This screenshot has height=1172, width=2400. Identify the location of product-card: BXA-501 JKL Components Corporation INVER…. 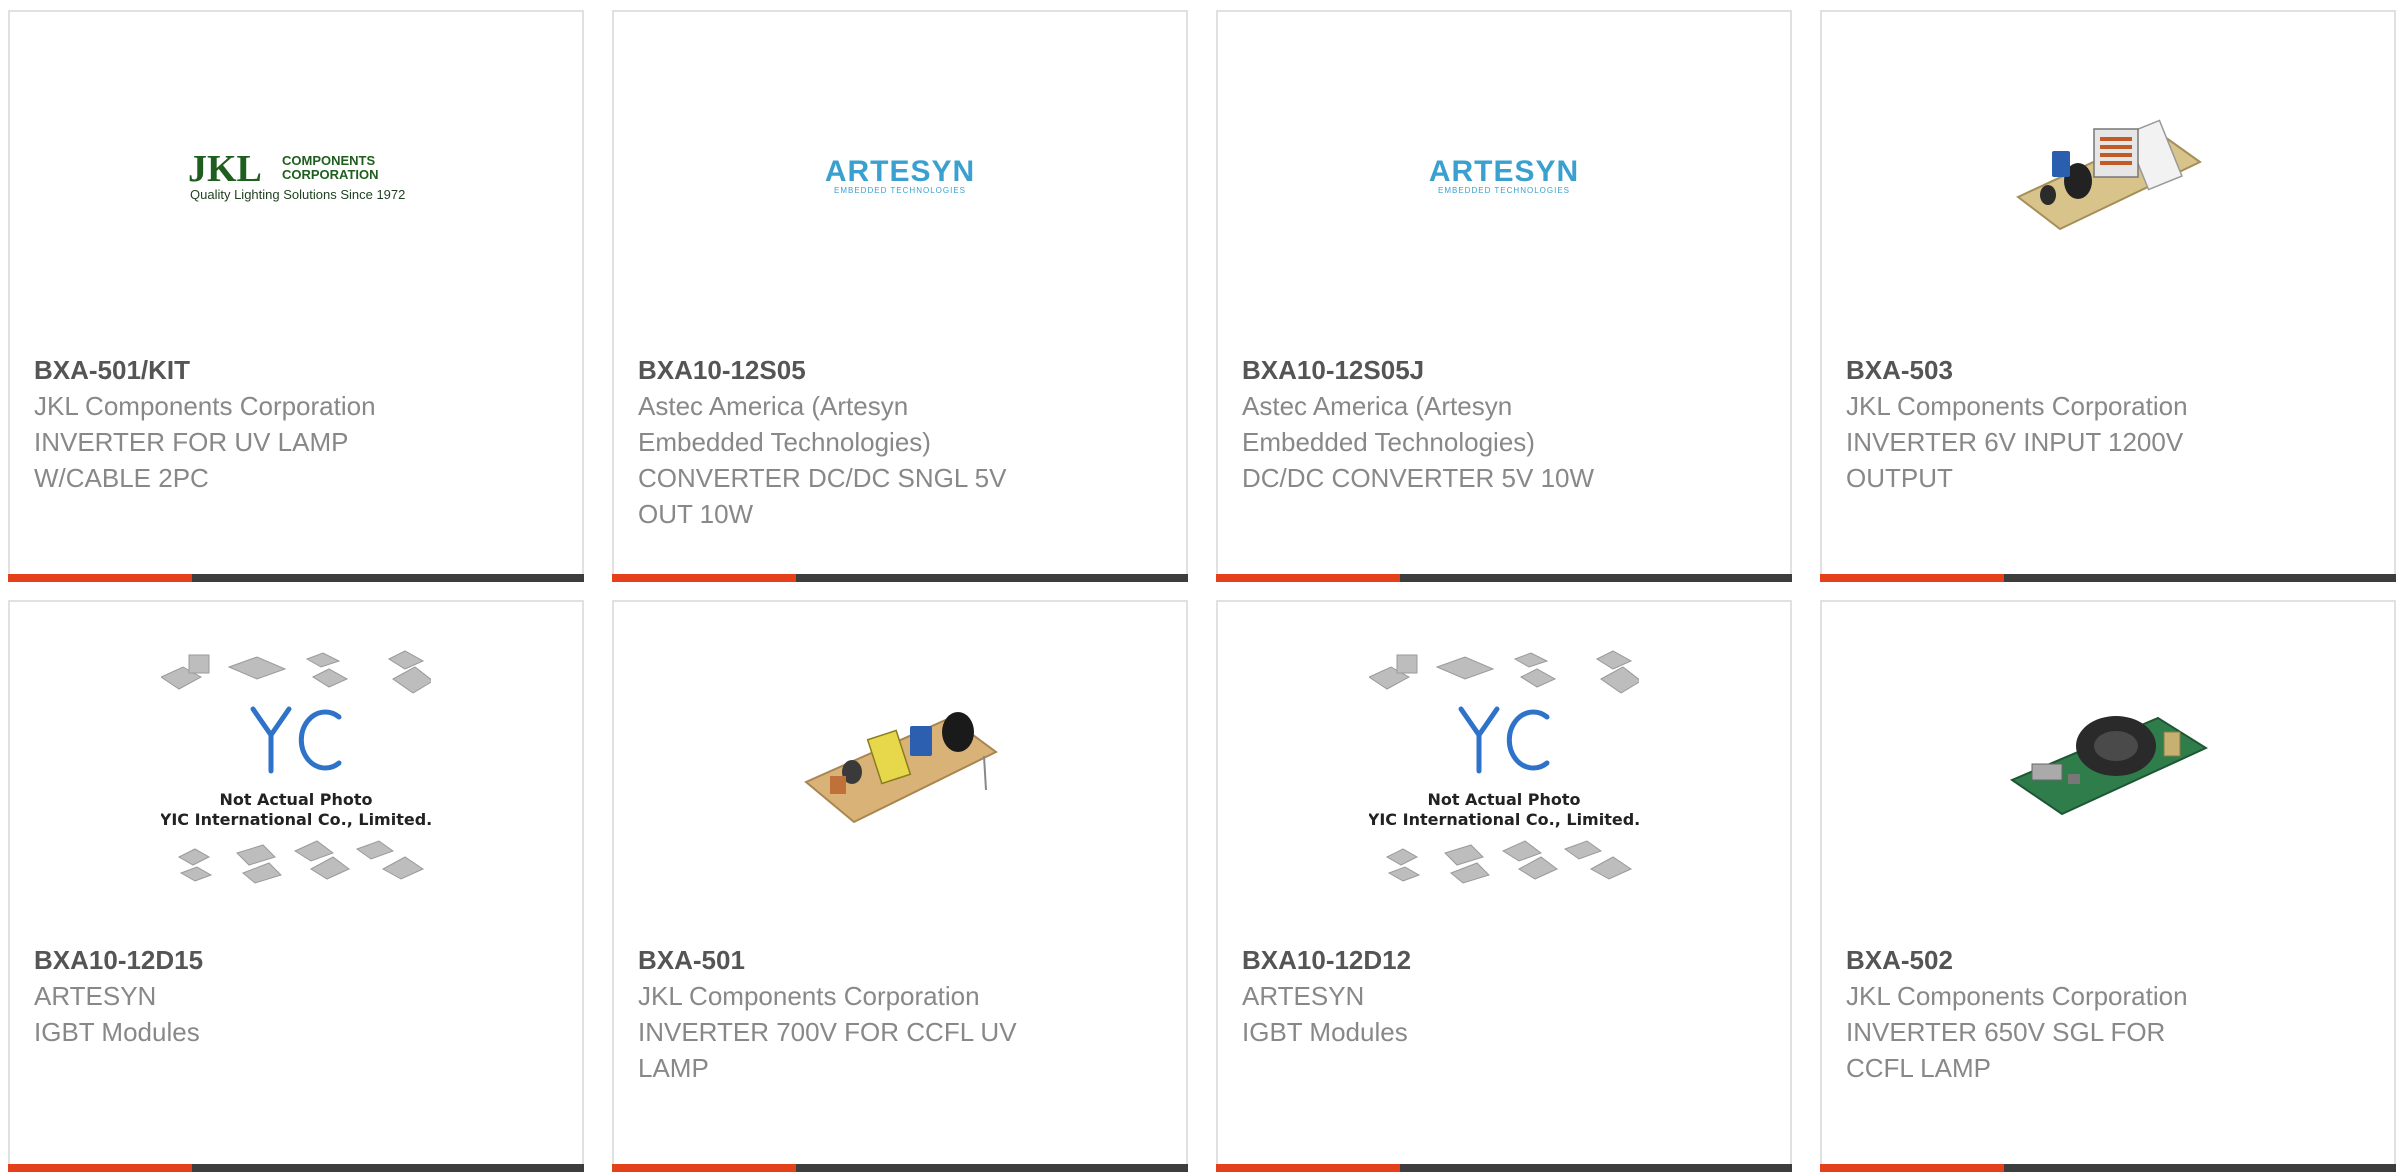
(900, 886).